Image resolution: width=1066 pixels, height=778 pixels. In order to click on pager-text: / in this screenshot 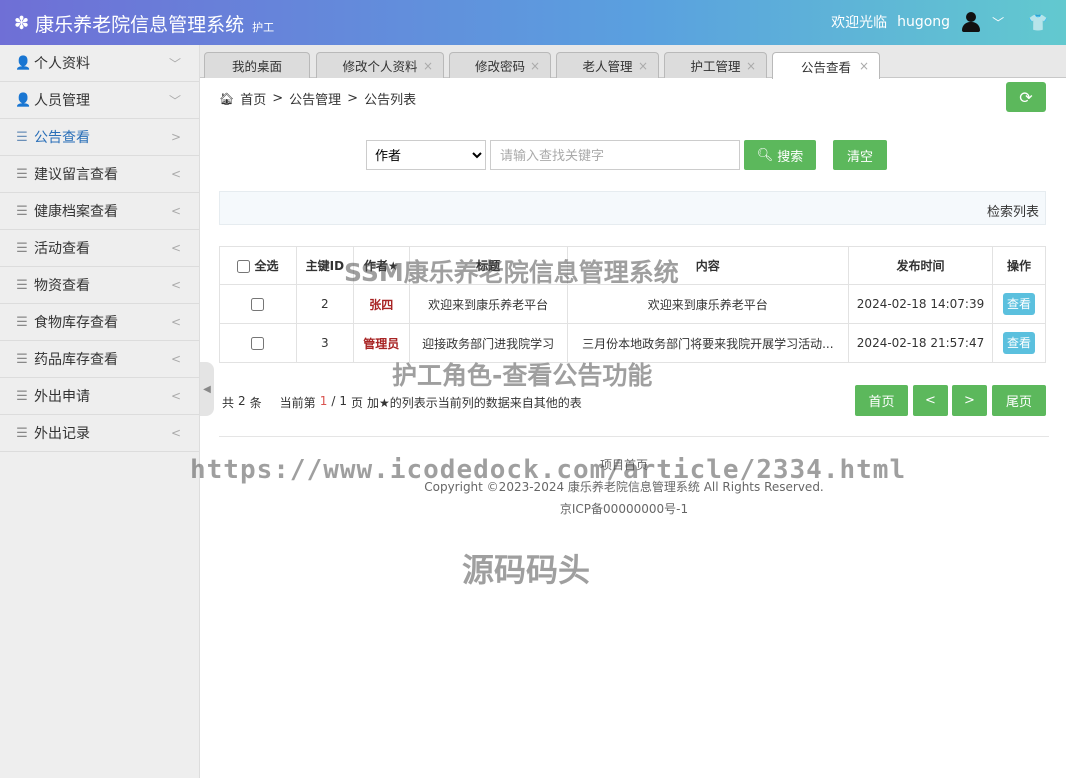, I will do `click(333, 401)`.